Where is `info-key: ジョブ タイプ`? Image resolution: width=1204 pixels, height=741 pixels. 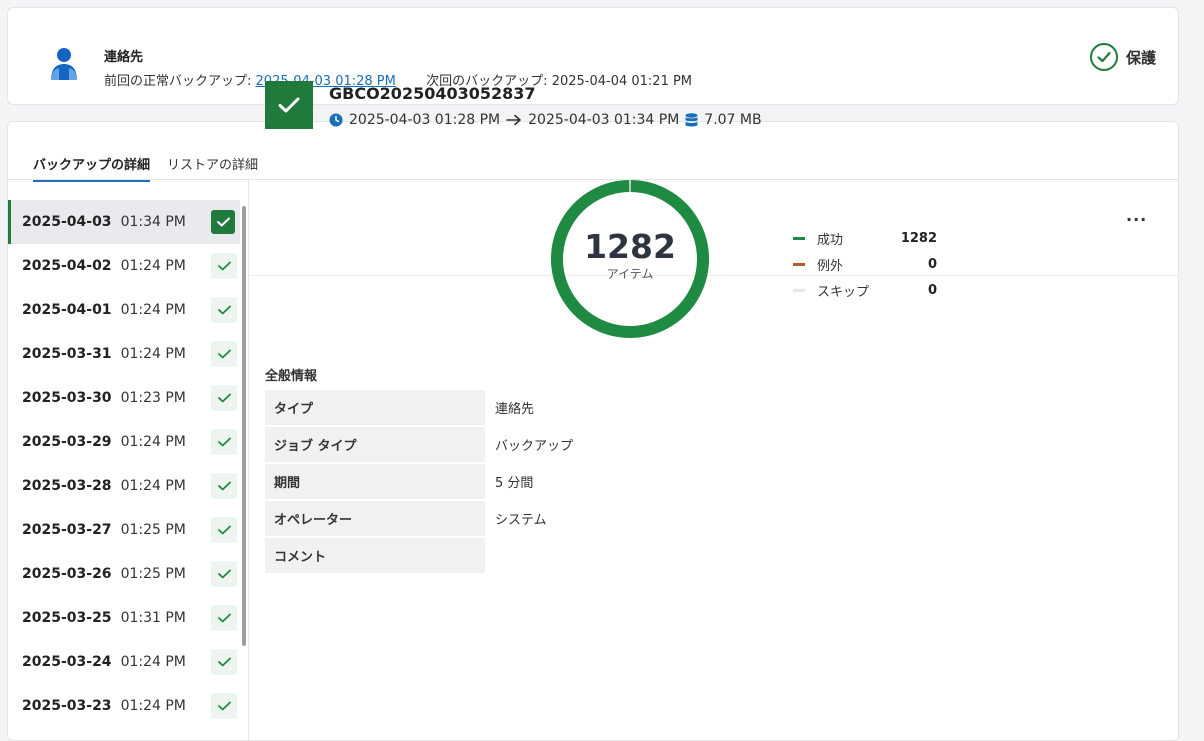 info-key: ジョブ タイプ is located at coordinates (375, 444).